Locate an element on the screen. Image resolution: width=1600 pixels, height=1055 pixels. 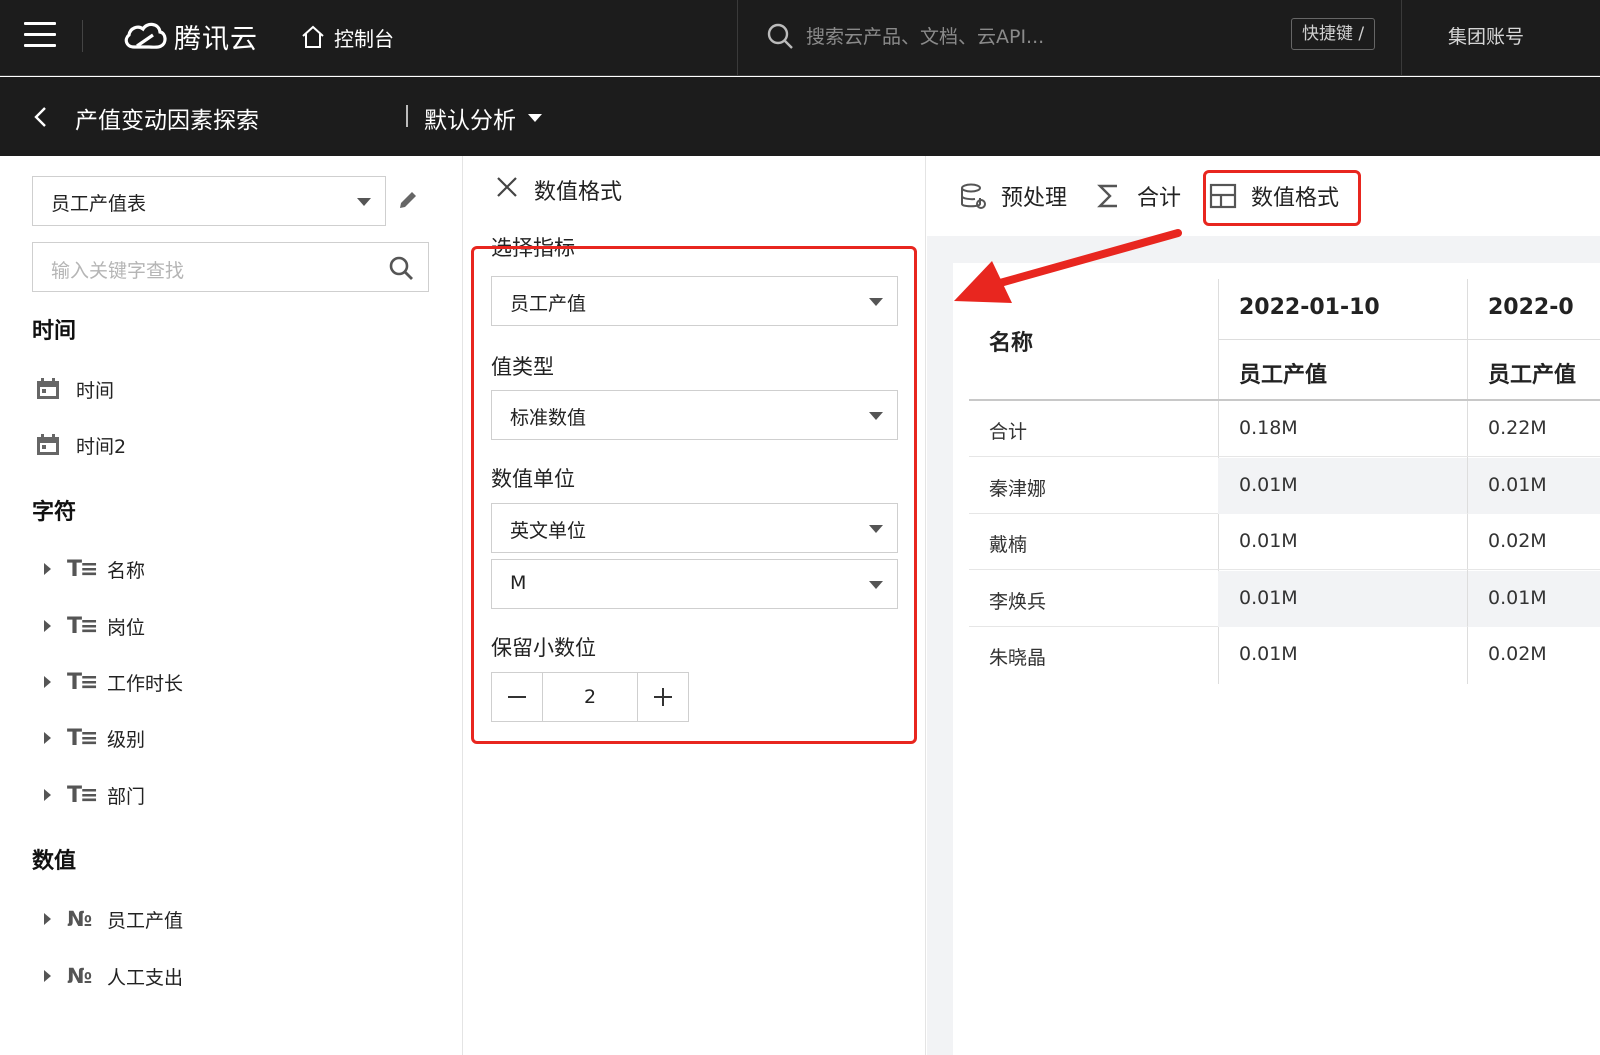
table-row: 秦津娜 0.01M 0.01M is located at coordinates (1284, 486).